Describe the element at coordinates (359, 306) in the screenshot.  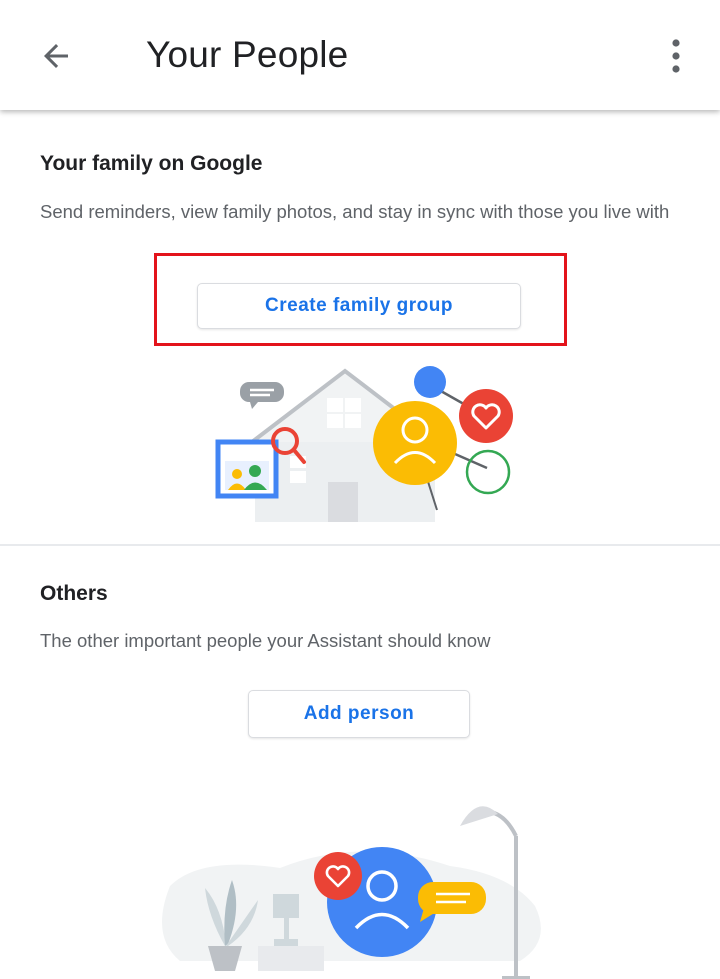
I see `create-family-group-button: Create family group` at that location.